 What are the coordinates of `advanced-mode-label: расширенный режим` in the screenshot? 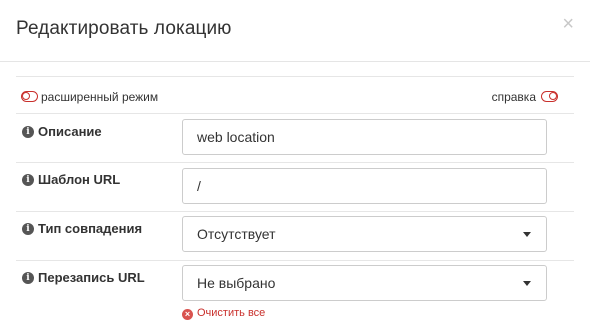 It's located at (99, 97).